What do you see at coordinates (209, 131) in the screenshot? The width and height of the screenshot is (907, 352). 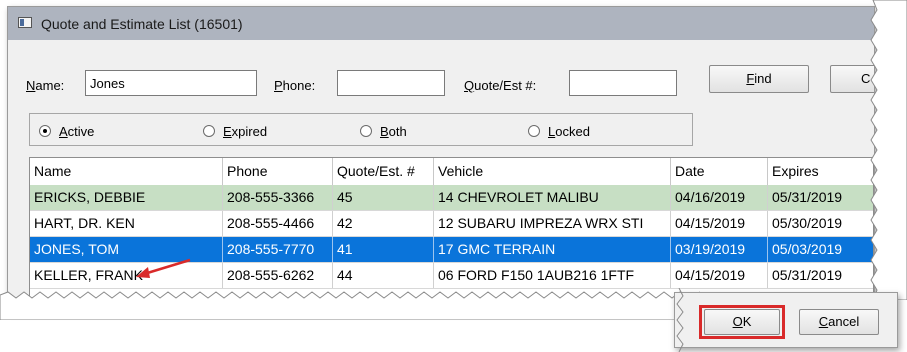 I see `radio-expired-dot` at bounding box center [209, 131].